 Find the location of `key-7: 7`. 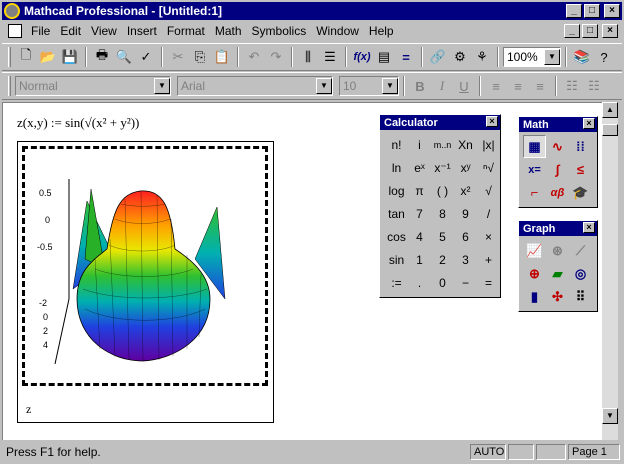

key-7: 7 is located at coordinates (419, 213).